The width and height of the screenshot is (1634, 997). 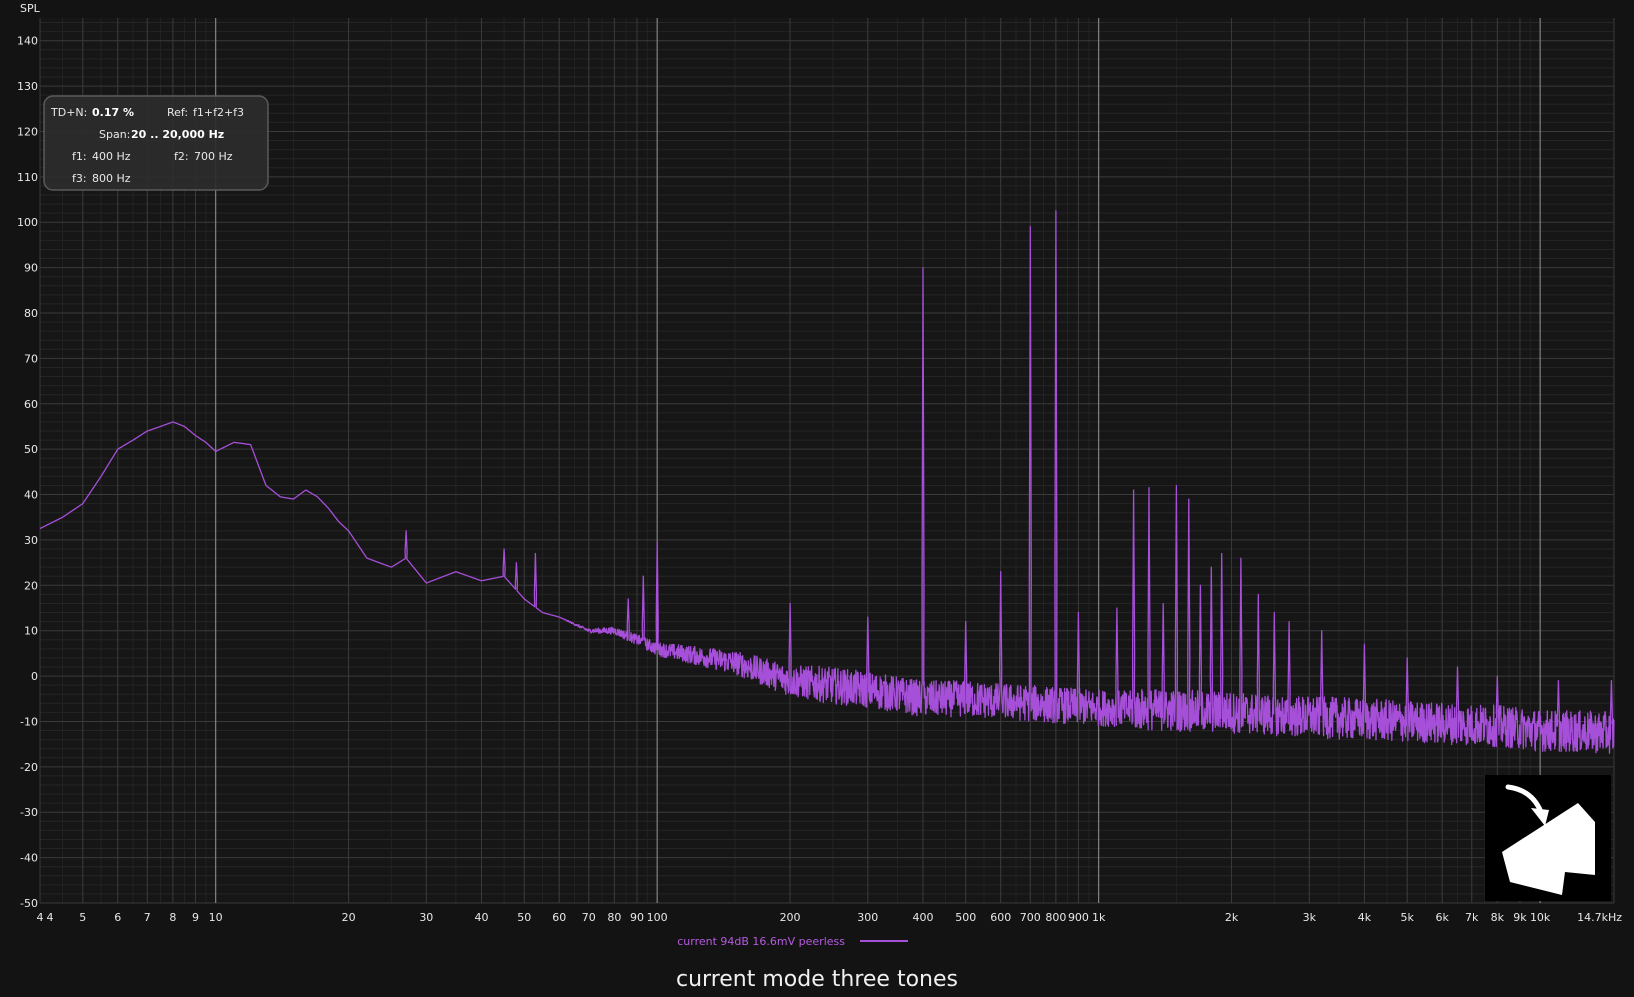 I want to click on y-tick-label: 140, so click(x=27, y=41).